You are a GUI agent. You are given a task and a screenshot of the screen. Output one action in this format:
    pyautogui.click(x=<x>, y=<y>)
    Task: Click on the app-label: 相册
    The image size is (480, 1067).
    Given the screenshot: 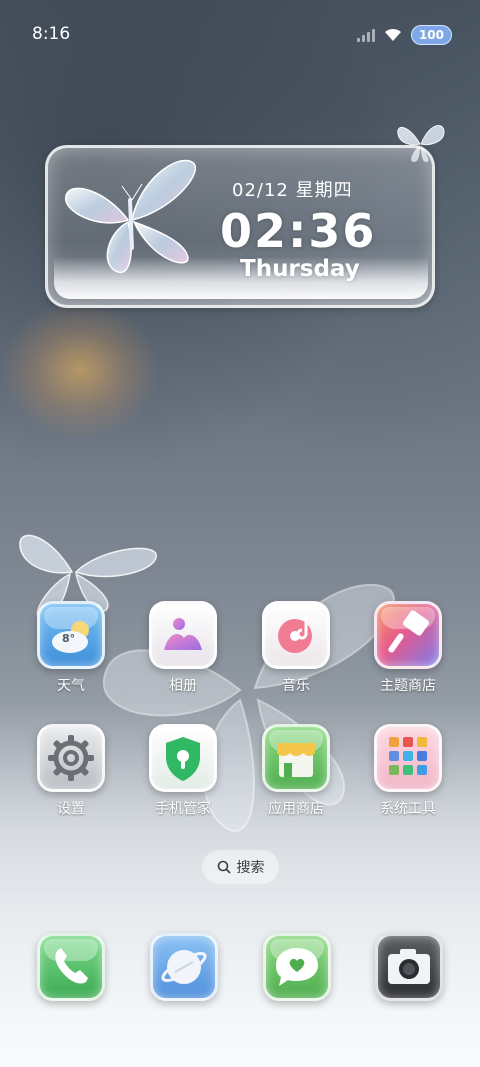 What is the action you would take?
    pyautogui.click(x=183, y=686)
    